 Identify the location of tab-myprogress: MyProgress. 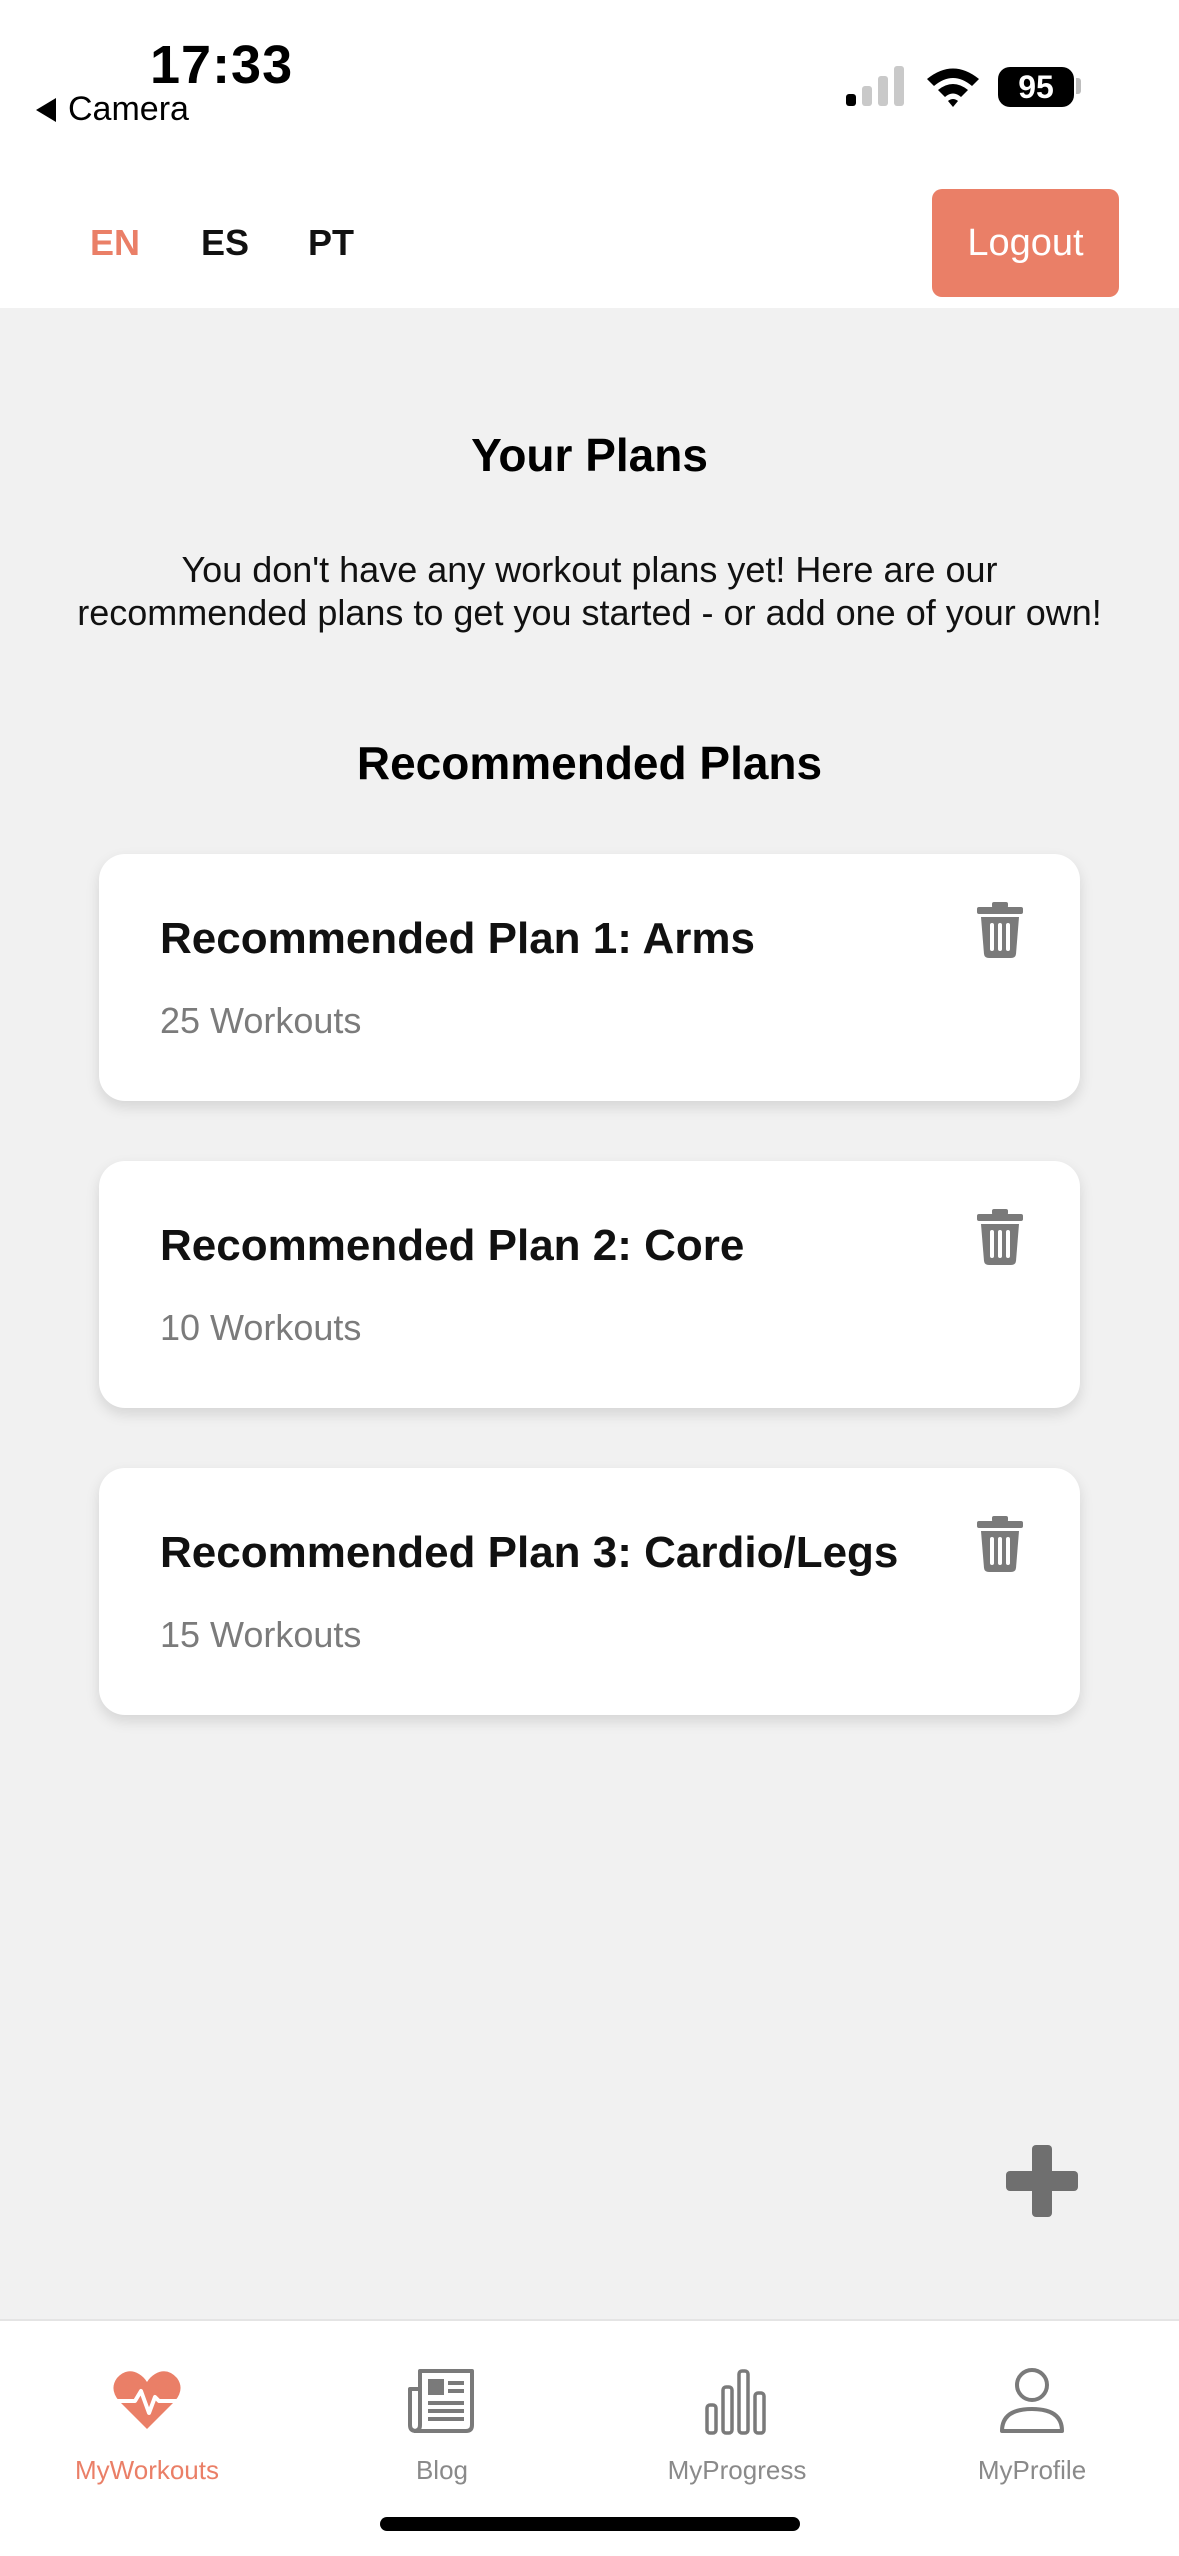
(737, 2420).